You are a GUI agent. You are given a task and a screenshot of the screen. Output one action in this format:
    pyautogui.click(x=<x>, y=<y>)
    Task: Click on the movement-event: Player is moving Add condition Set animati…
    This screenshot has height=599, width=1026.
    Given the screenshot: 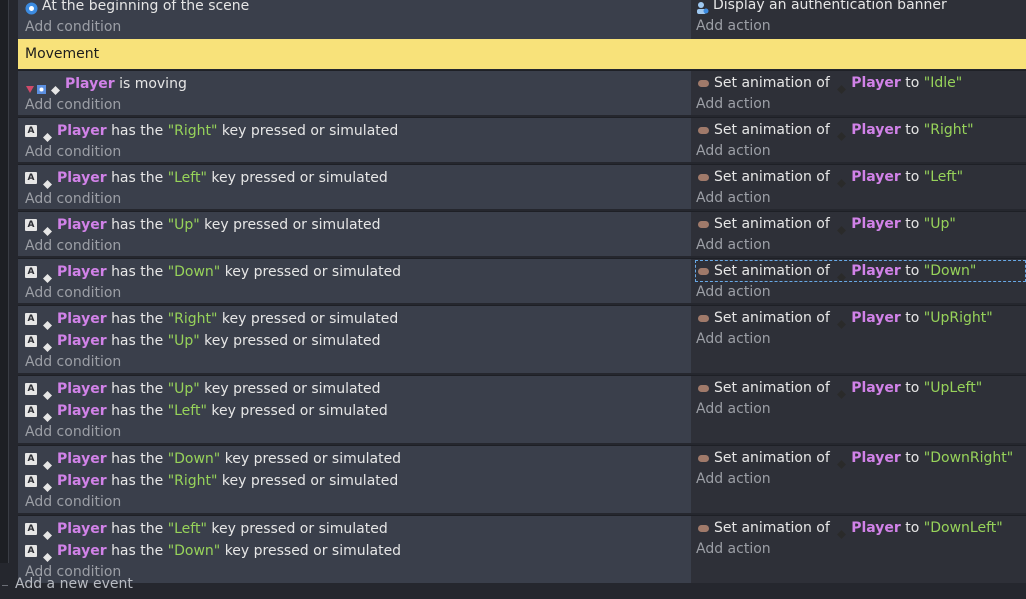 What is the action you would take?
    pyautogui.click(x=522, y=92)
    